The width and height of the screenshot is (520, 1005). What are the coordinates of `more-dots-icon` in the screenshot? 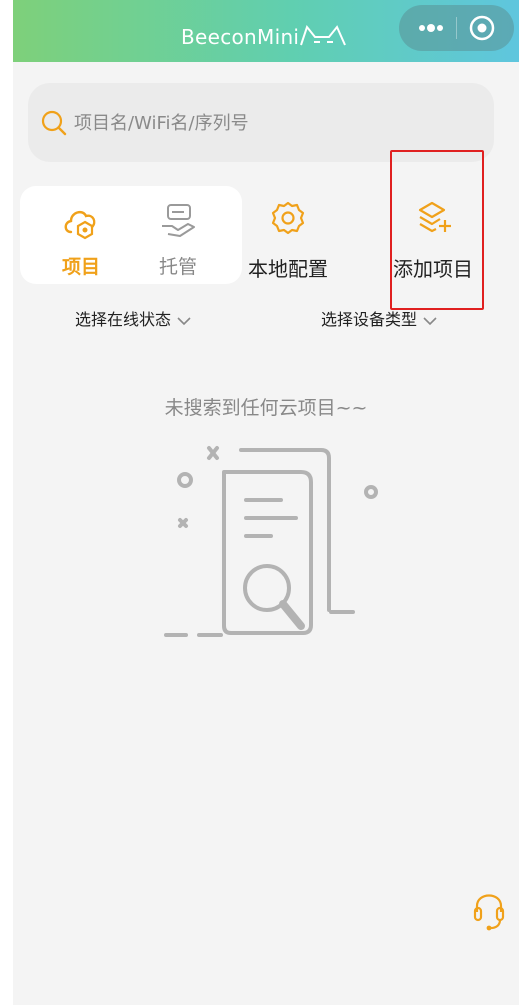 It's located at (431, 28).